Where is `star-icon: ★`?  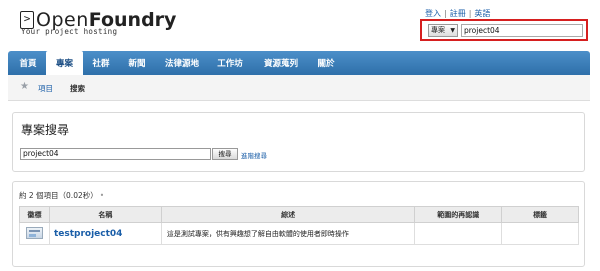
star-icon: ★ is located at coordinates (25, 87).